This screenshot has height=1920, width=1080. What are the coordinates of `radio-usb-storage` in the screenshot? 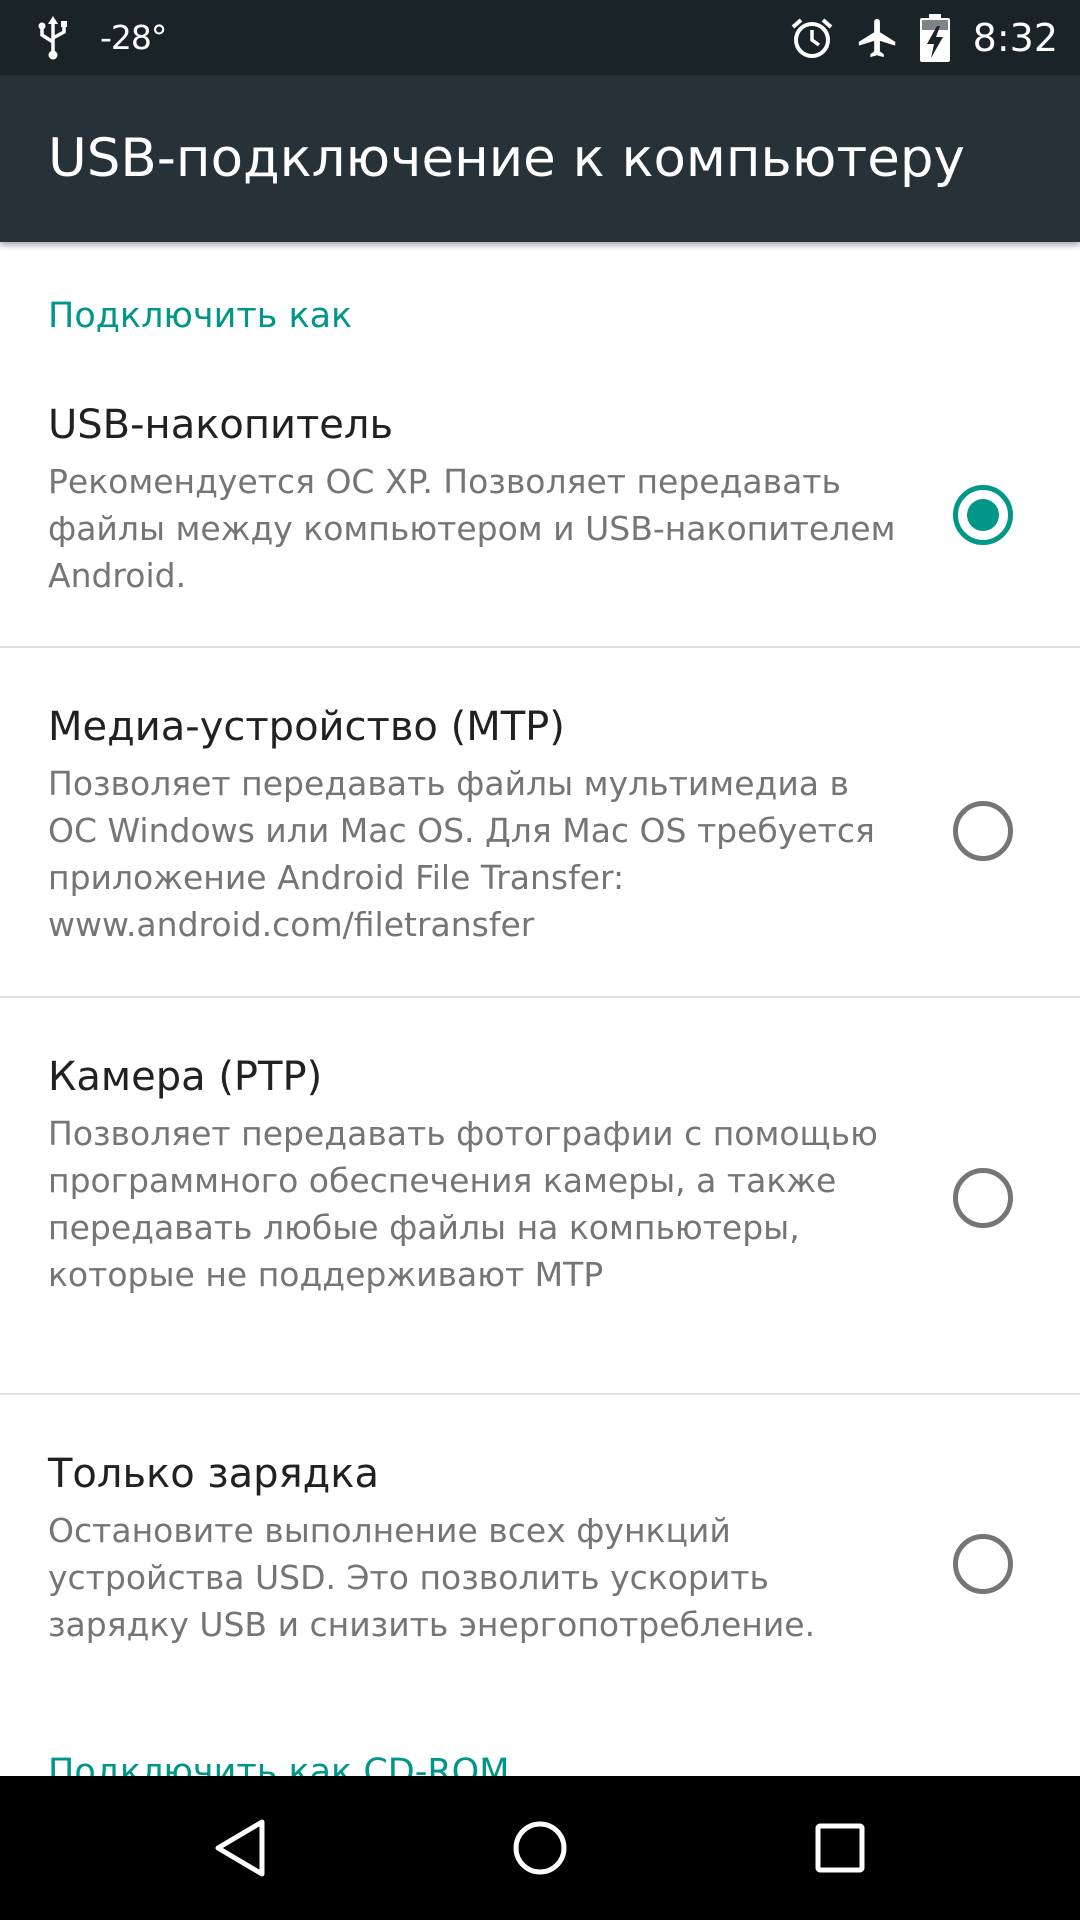 It's located at (983, 515).